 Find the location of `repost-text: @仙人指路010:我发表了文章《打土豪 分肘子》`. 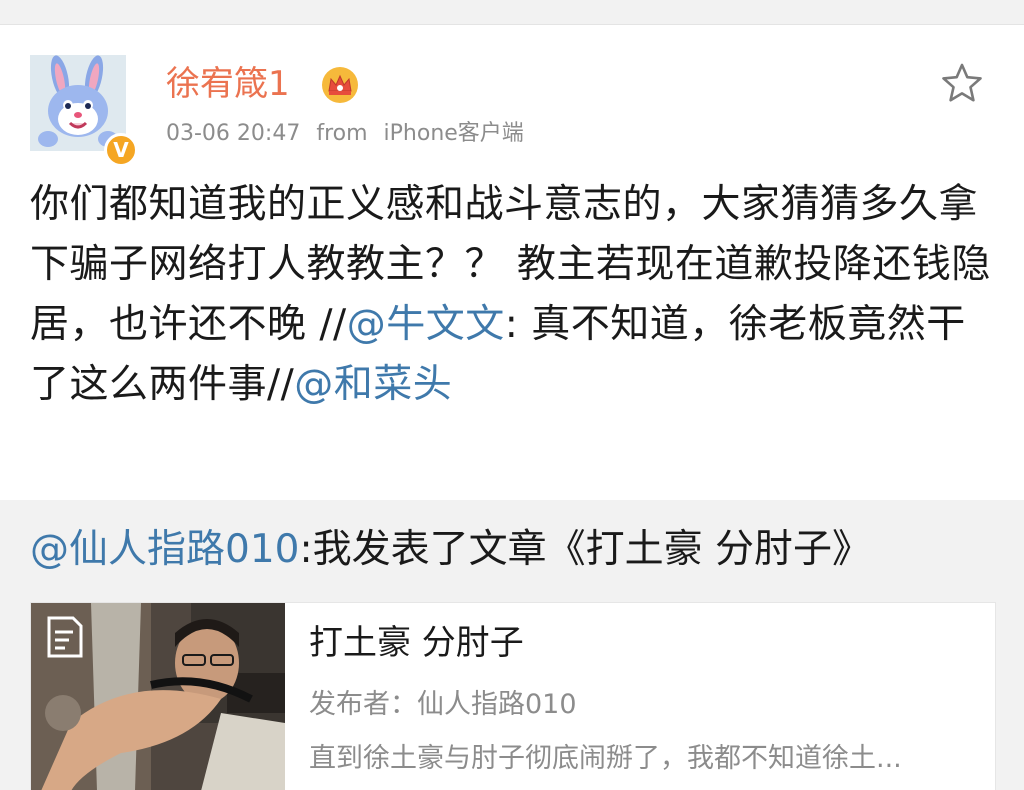

repost-text: @仙人指路010:我发表了文章《打土豪 分肘子》 is located at coordinates (514, 550).